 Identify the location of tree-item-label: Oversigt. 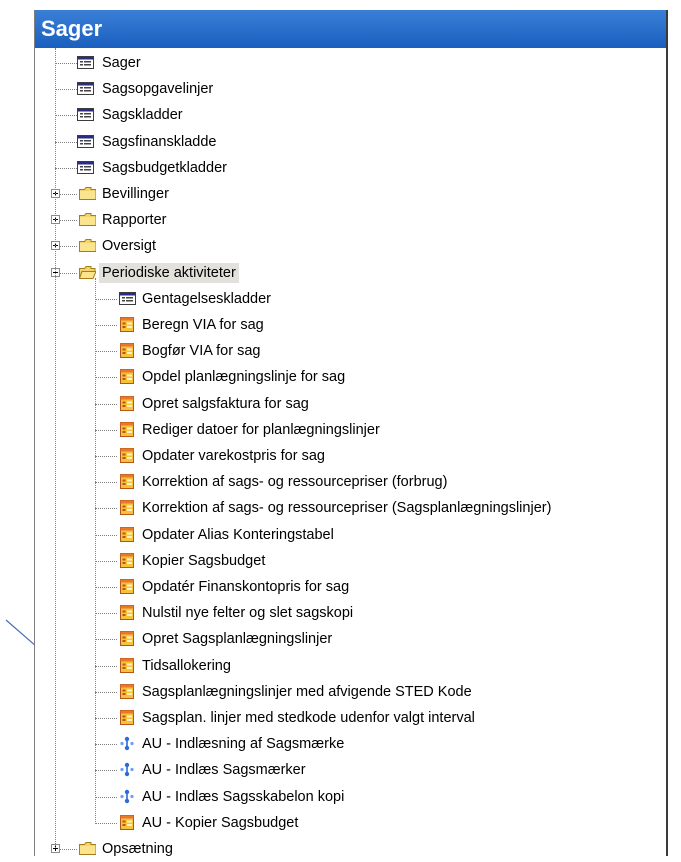
(129, 246).